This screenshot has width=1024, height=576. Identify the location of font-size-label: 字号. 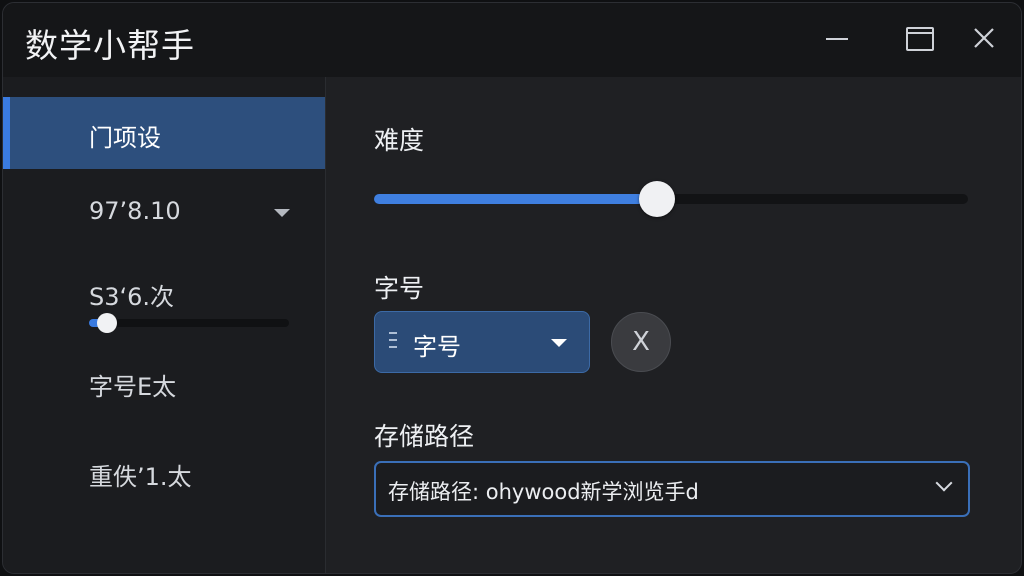
(399, 288).